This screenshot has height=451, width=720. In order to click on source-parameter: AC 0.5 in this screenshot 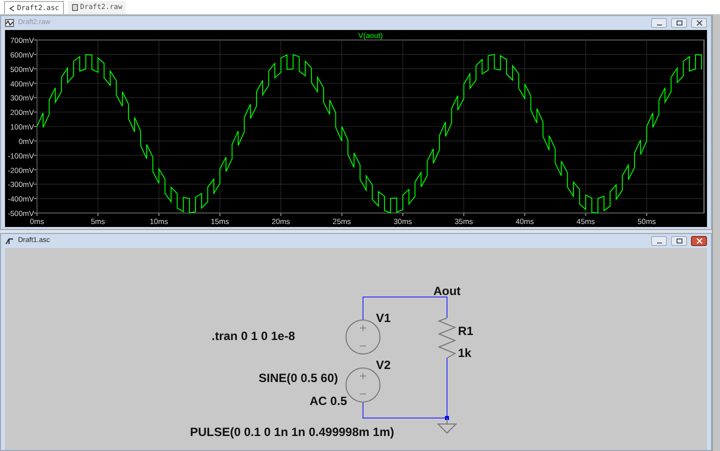, I will do `click(328, 401)`.